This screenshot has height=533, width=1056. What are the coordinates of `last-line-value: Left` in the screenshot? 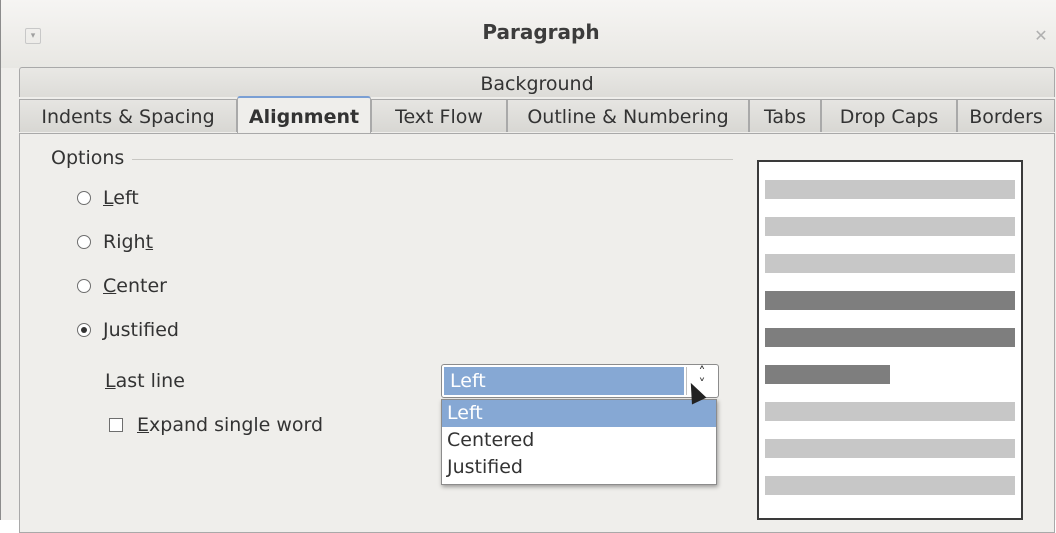 It's located at (564, 381).